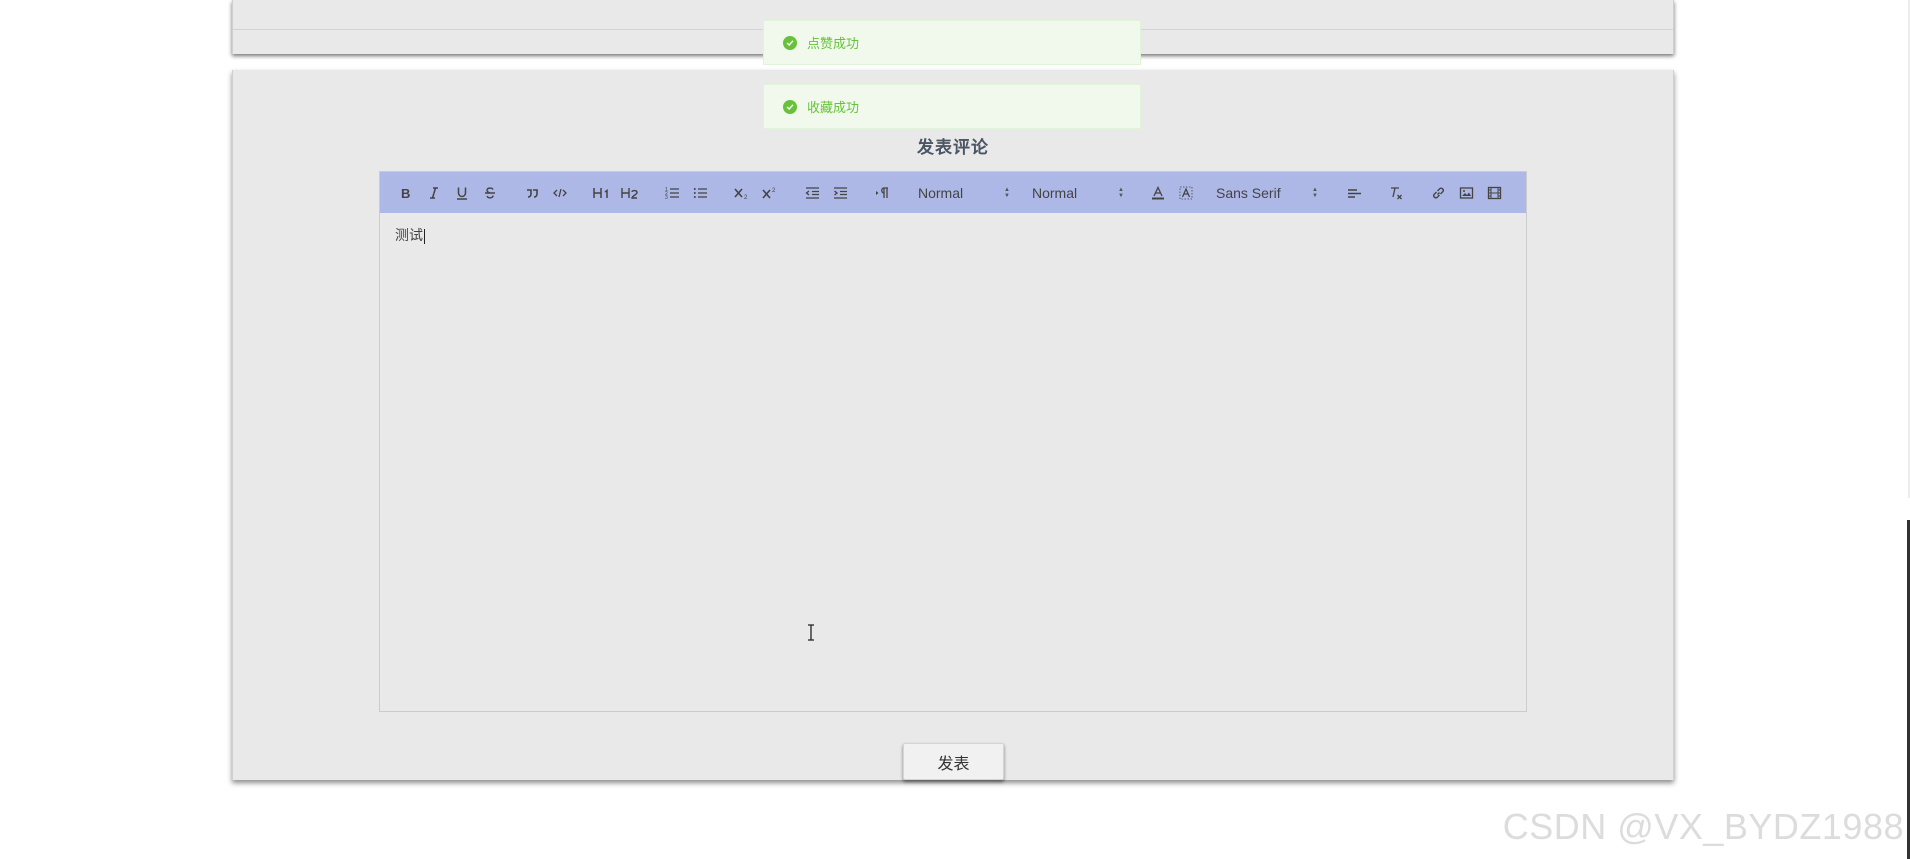 The height and width of the screenshot is (859, 1910). What do you see at coordinates (1466, 193) in the screenshot?
I see `image-icon` at bounding box center [1466, 193].